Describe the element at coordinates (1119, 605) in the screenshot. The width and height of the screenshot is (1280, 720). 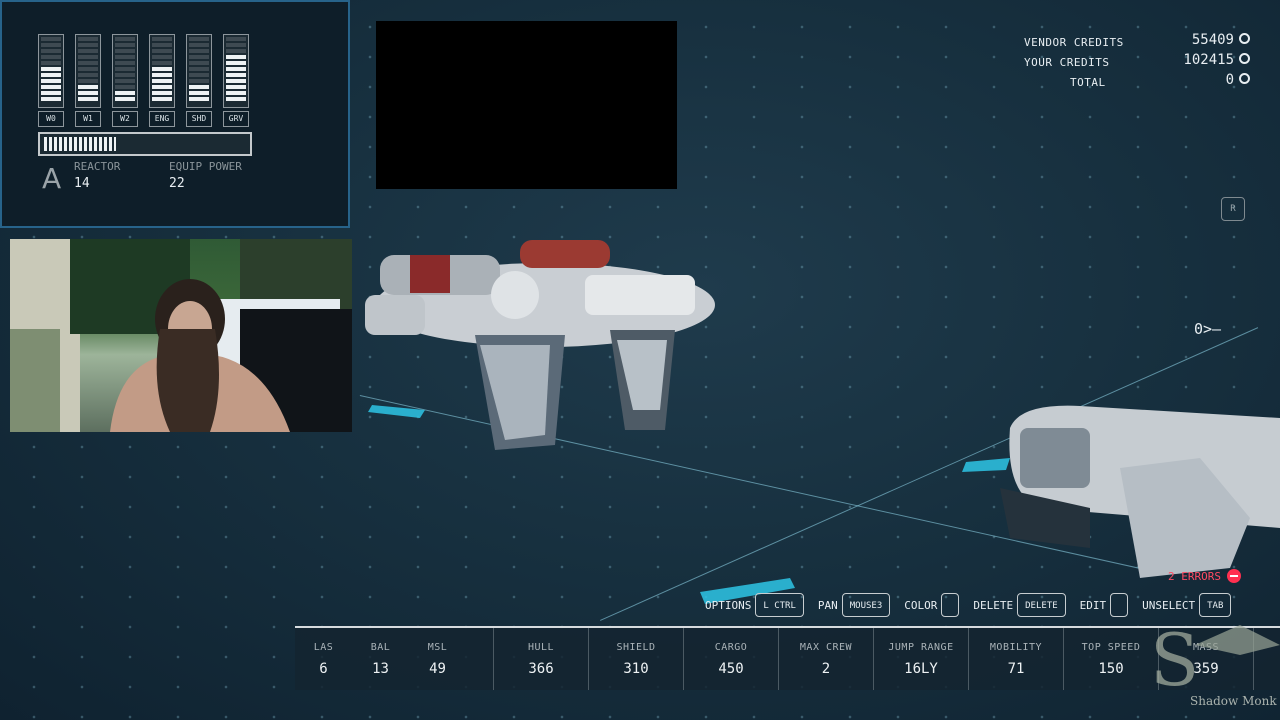
I see `hint-key-edit` at that location.